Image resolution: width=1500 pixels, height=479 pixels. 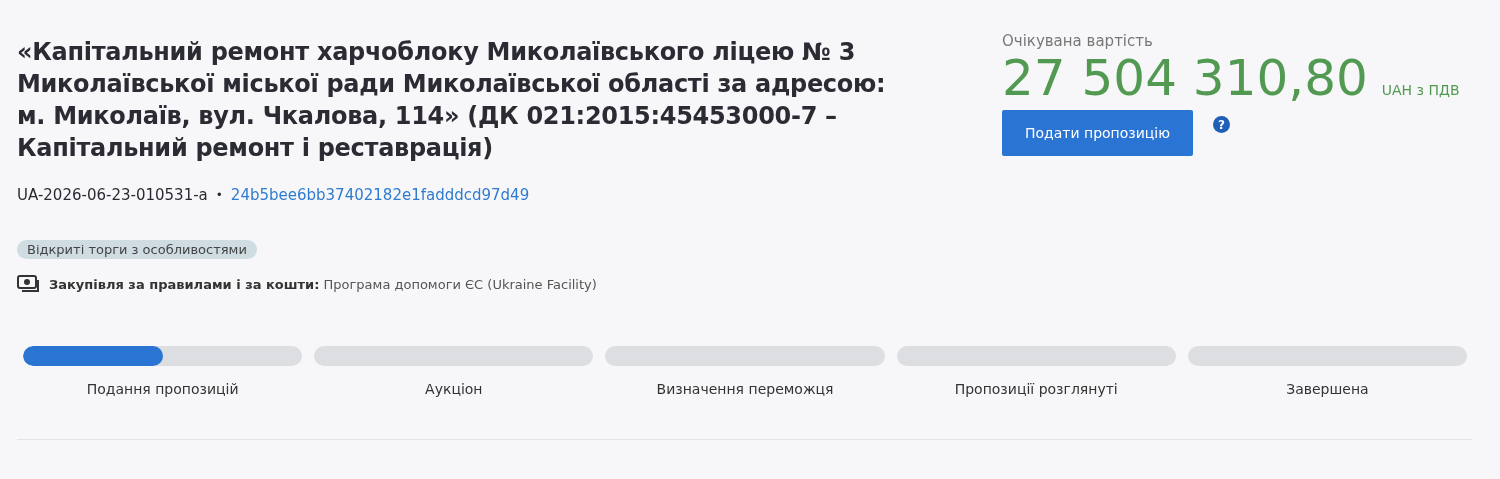 I want to click on hash-link: 24b5bee6bb37402182e1fadddcd97d49, so click(x=380, y=195).